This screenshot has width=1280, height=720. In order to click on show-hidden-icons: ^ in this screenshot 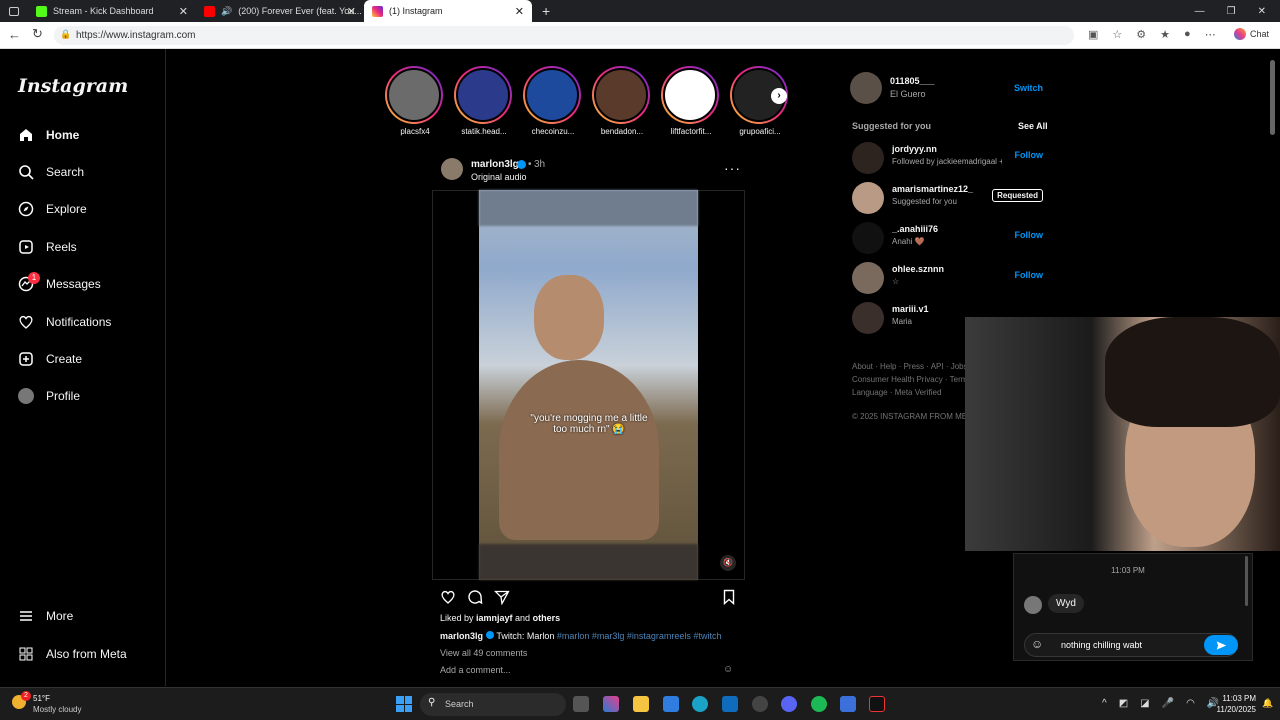, I will do `click(1104, 703)`.